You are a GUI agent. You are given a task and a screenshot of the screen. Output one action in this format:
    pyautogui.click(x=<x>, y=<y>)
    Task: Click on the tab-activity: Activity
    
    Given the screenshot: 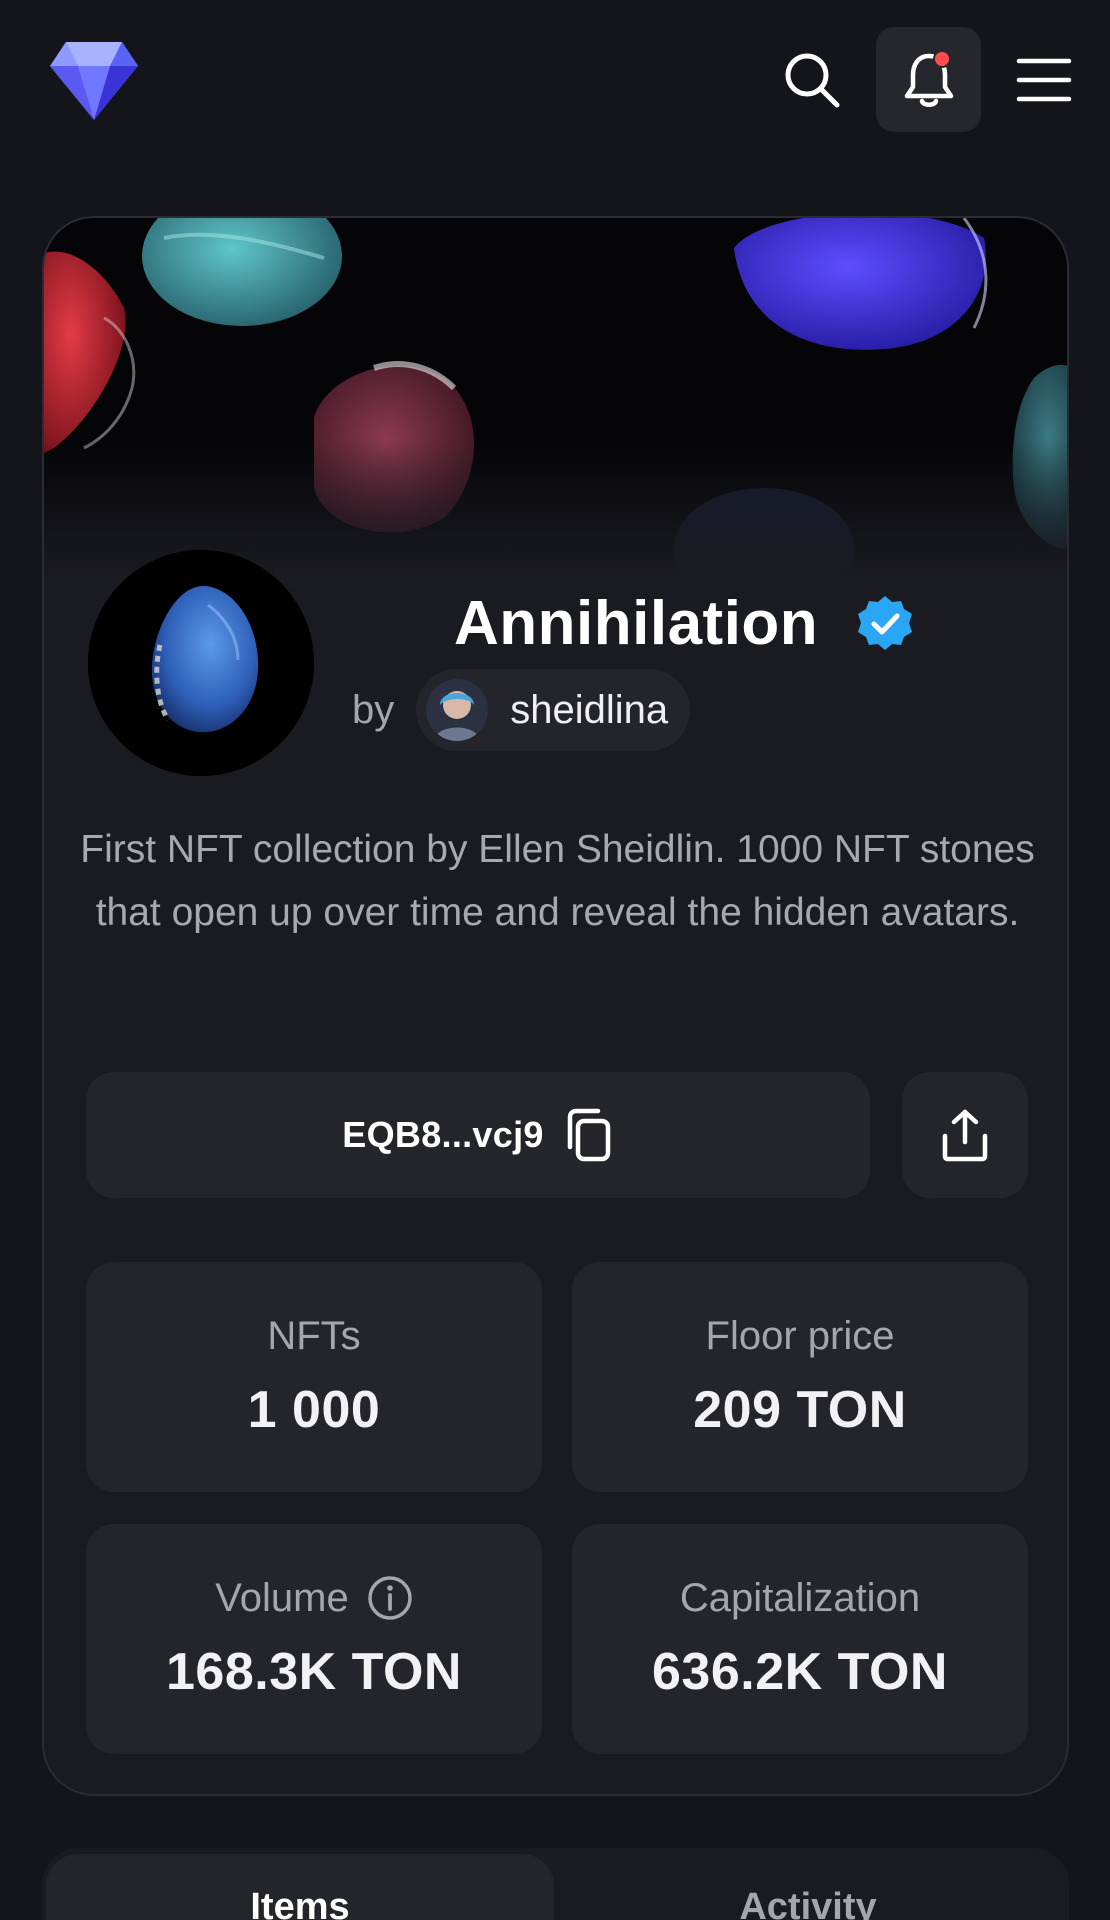 What is the action you would take?
    pyautogui.click(x=808, y=1887)
    